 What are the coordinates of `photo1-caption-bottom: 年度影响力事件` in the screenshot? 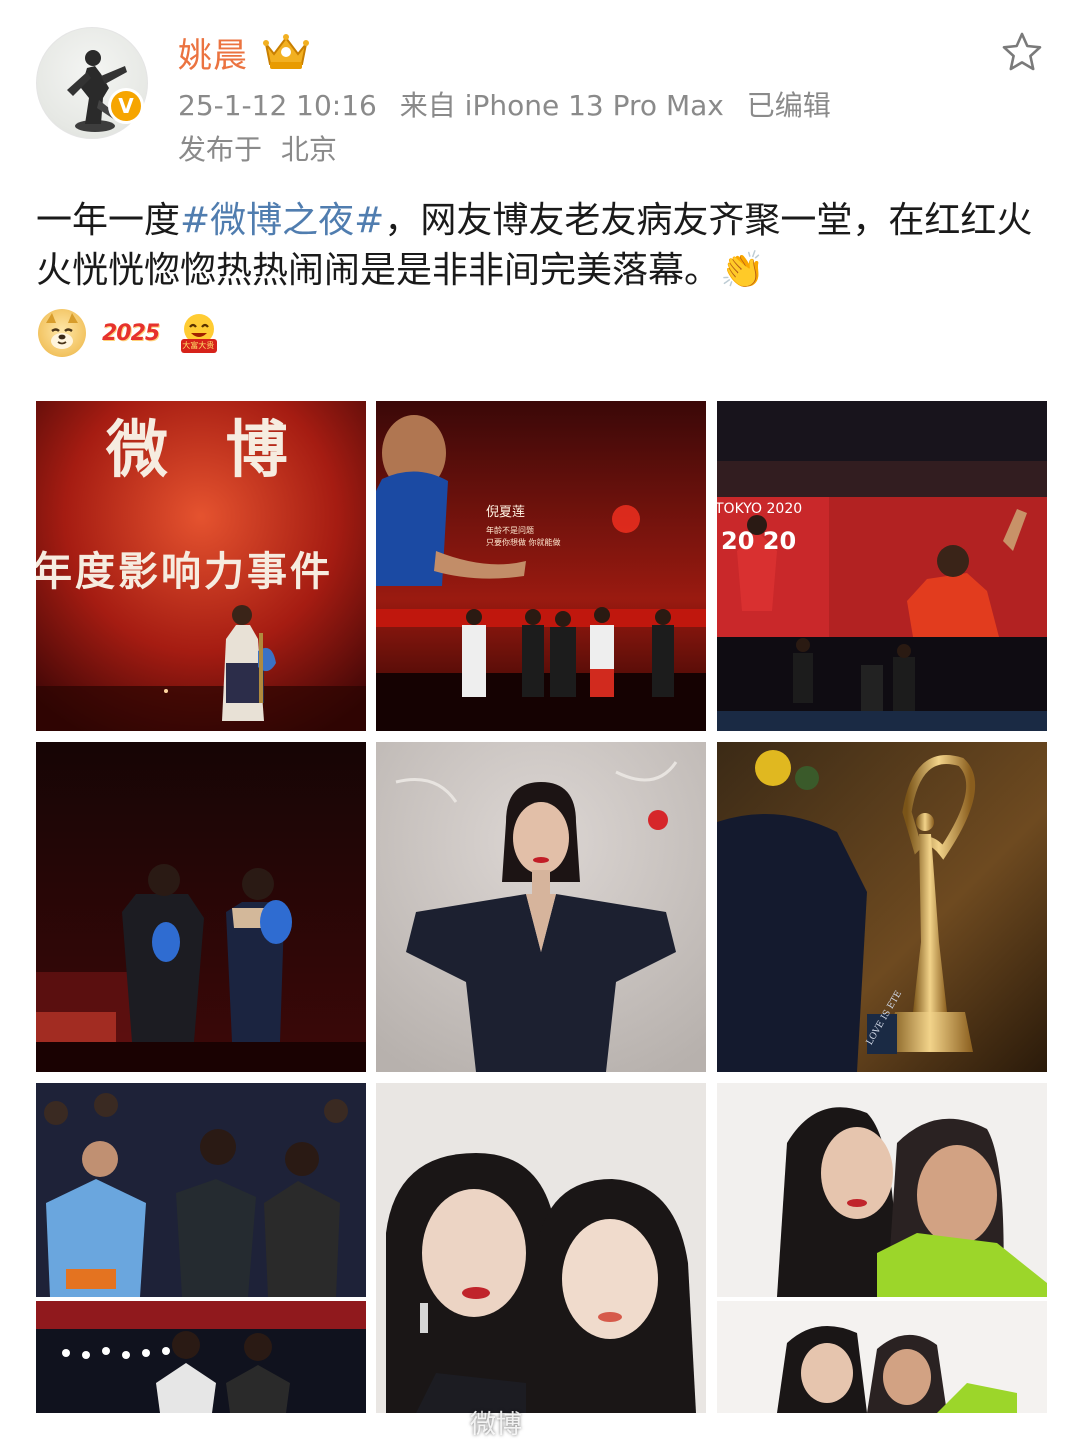 It's located at (184, 571).